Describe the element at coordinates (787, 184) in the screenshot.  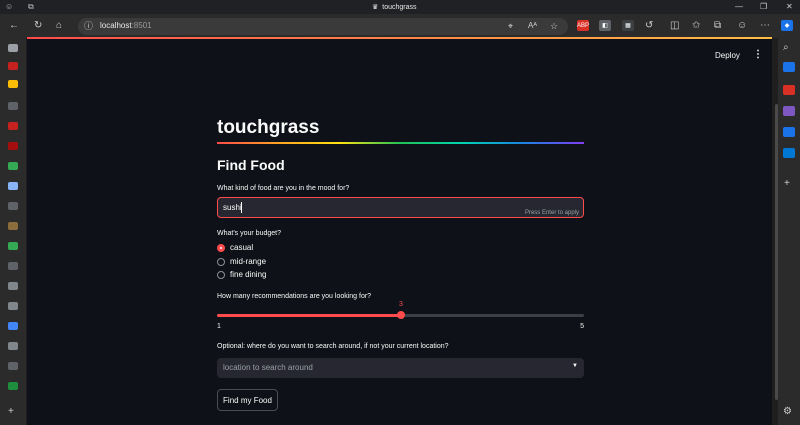
I see `add-sidebar-app-icon: +` at that location.